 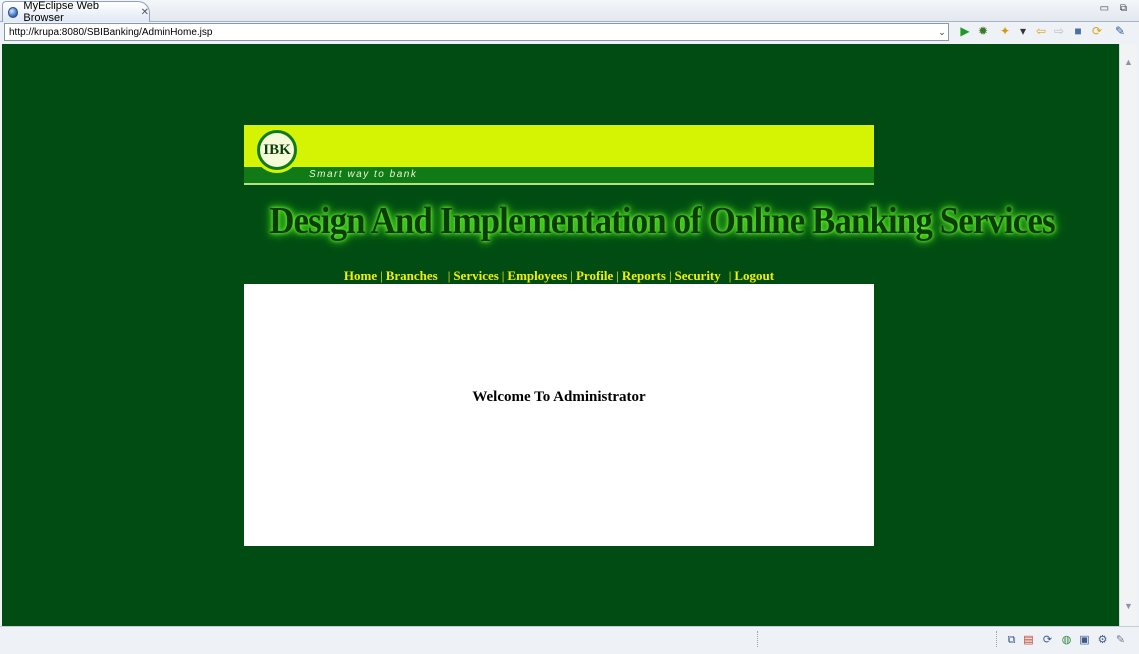 I want to click on nav-employees: Employees, so click(x=537, y=275).